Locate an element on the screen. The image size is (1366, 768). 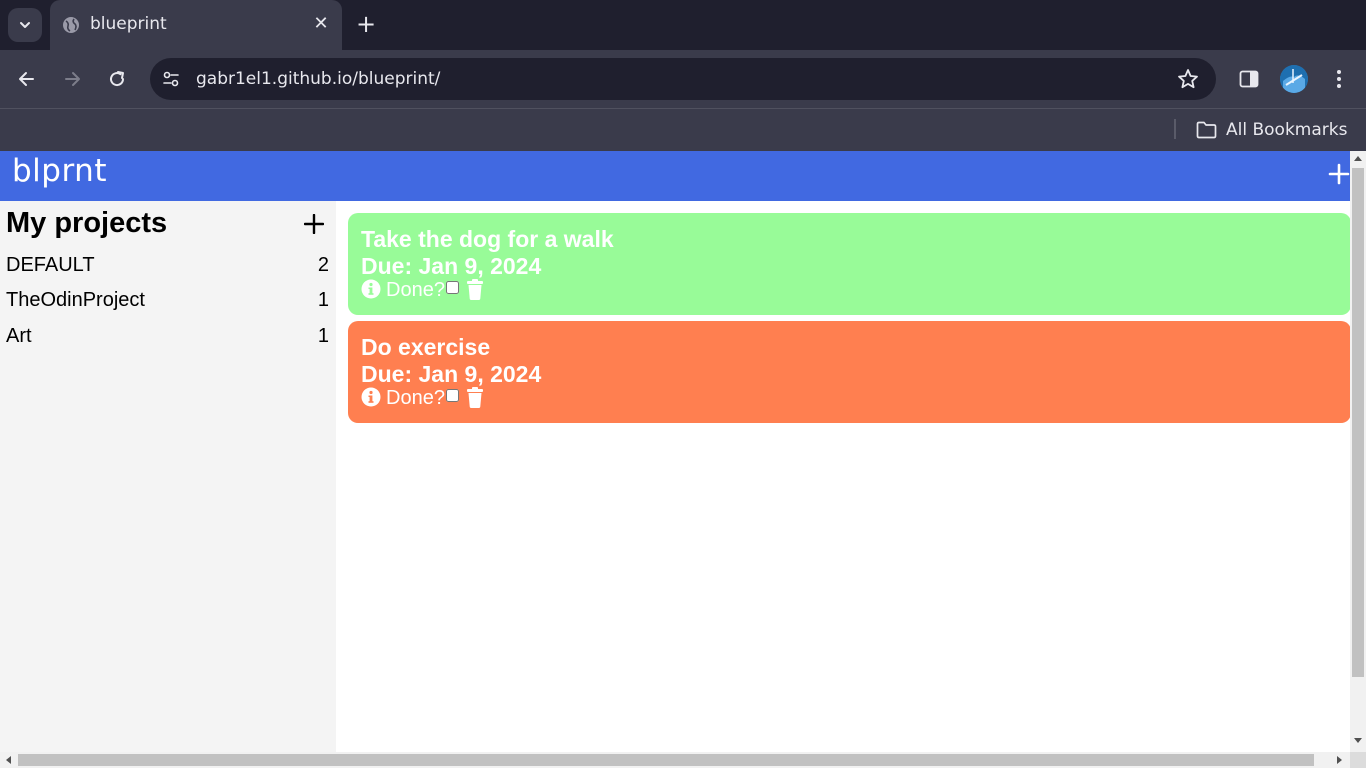
browser-tab-bar: blueprint ✕ + is located at coordinates (683, 25).